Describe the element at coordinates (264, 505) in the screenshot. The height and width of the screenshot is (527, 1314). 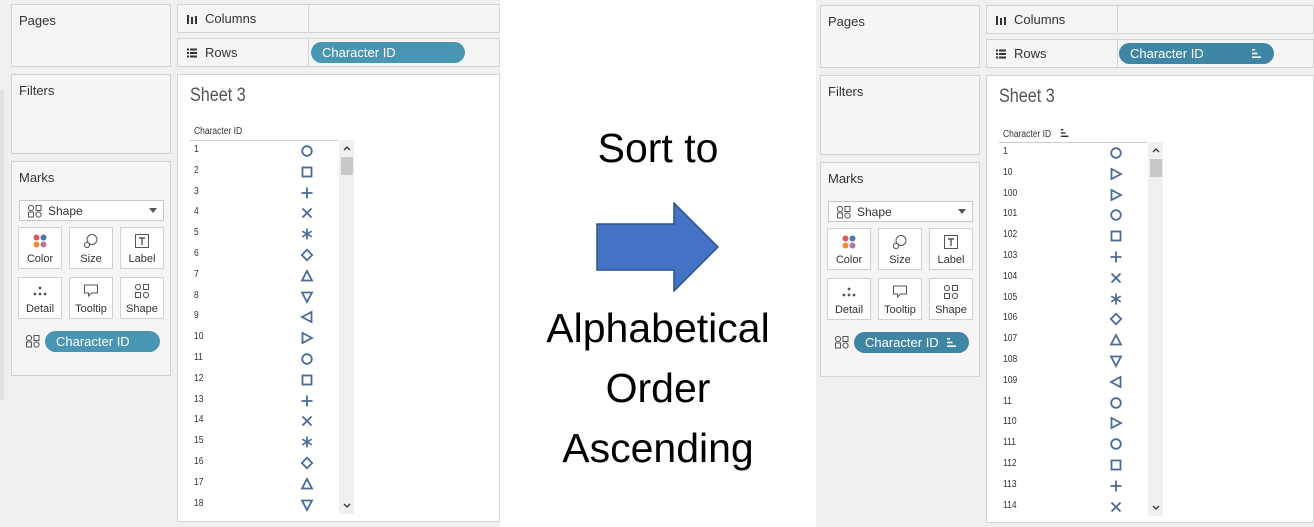
I see `list-item: 18` at that location.